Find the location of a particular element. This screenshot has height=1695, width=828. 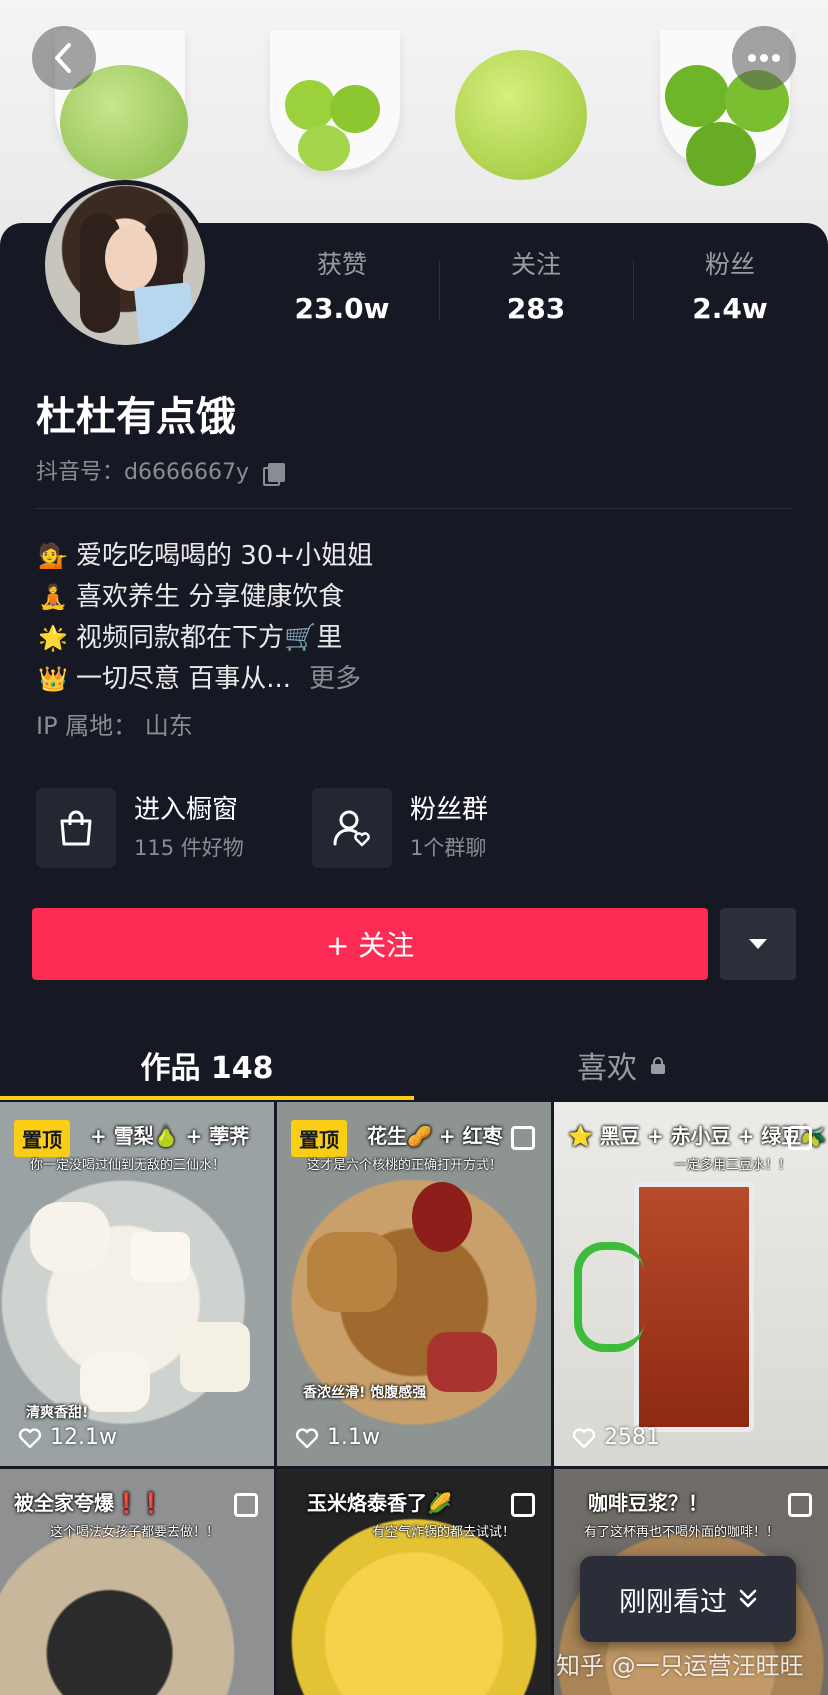

divider is located at coordinates (414, 508).